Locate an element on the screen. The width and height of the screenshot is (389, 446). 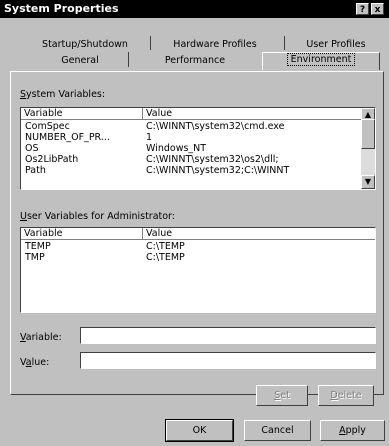
variable-input is located at coordinates (228, 335).